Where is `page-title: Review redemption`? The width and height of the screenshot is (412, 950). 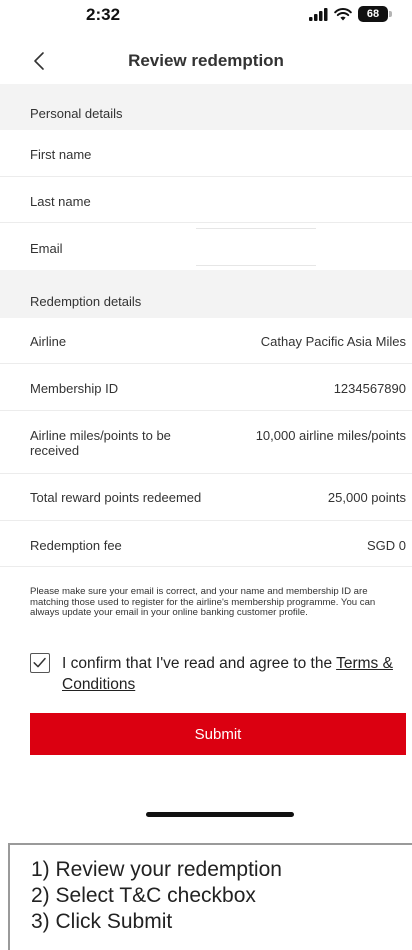
page-title: Review redemption is located at coordinates (206, 60).